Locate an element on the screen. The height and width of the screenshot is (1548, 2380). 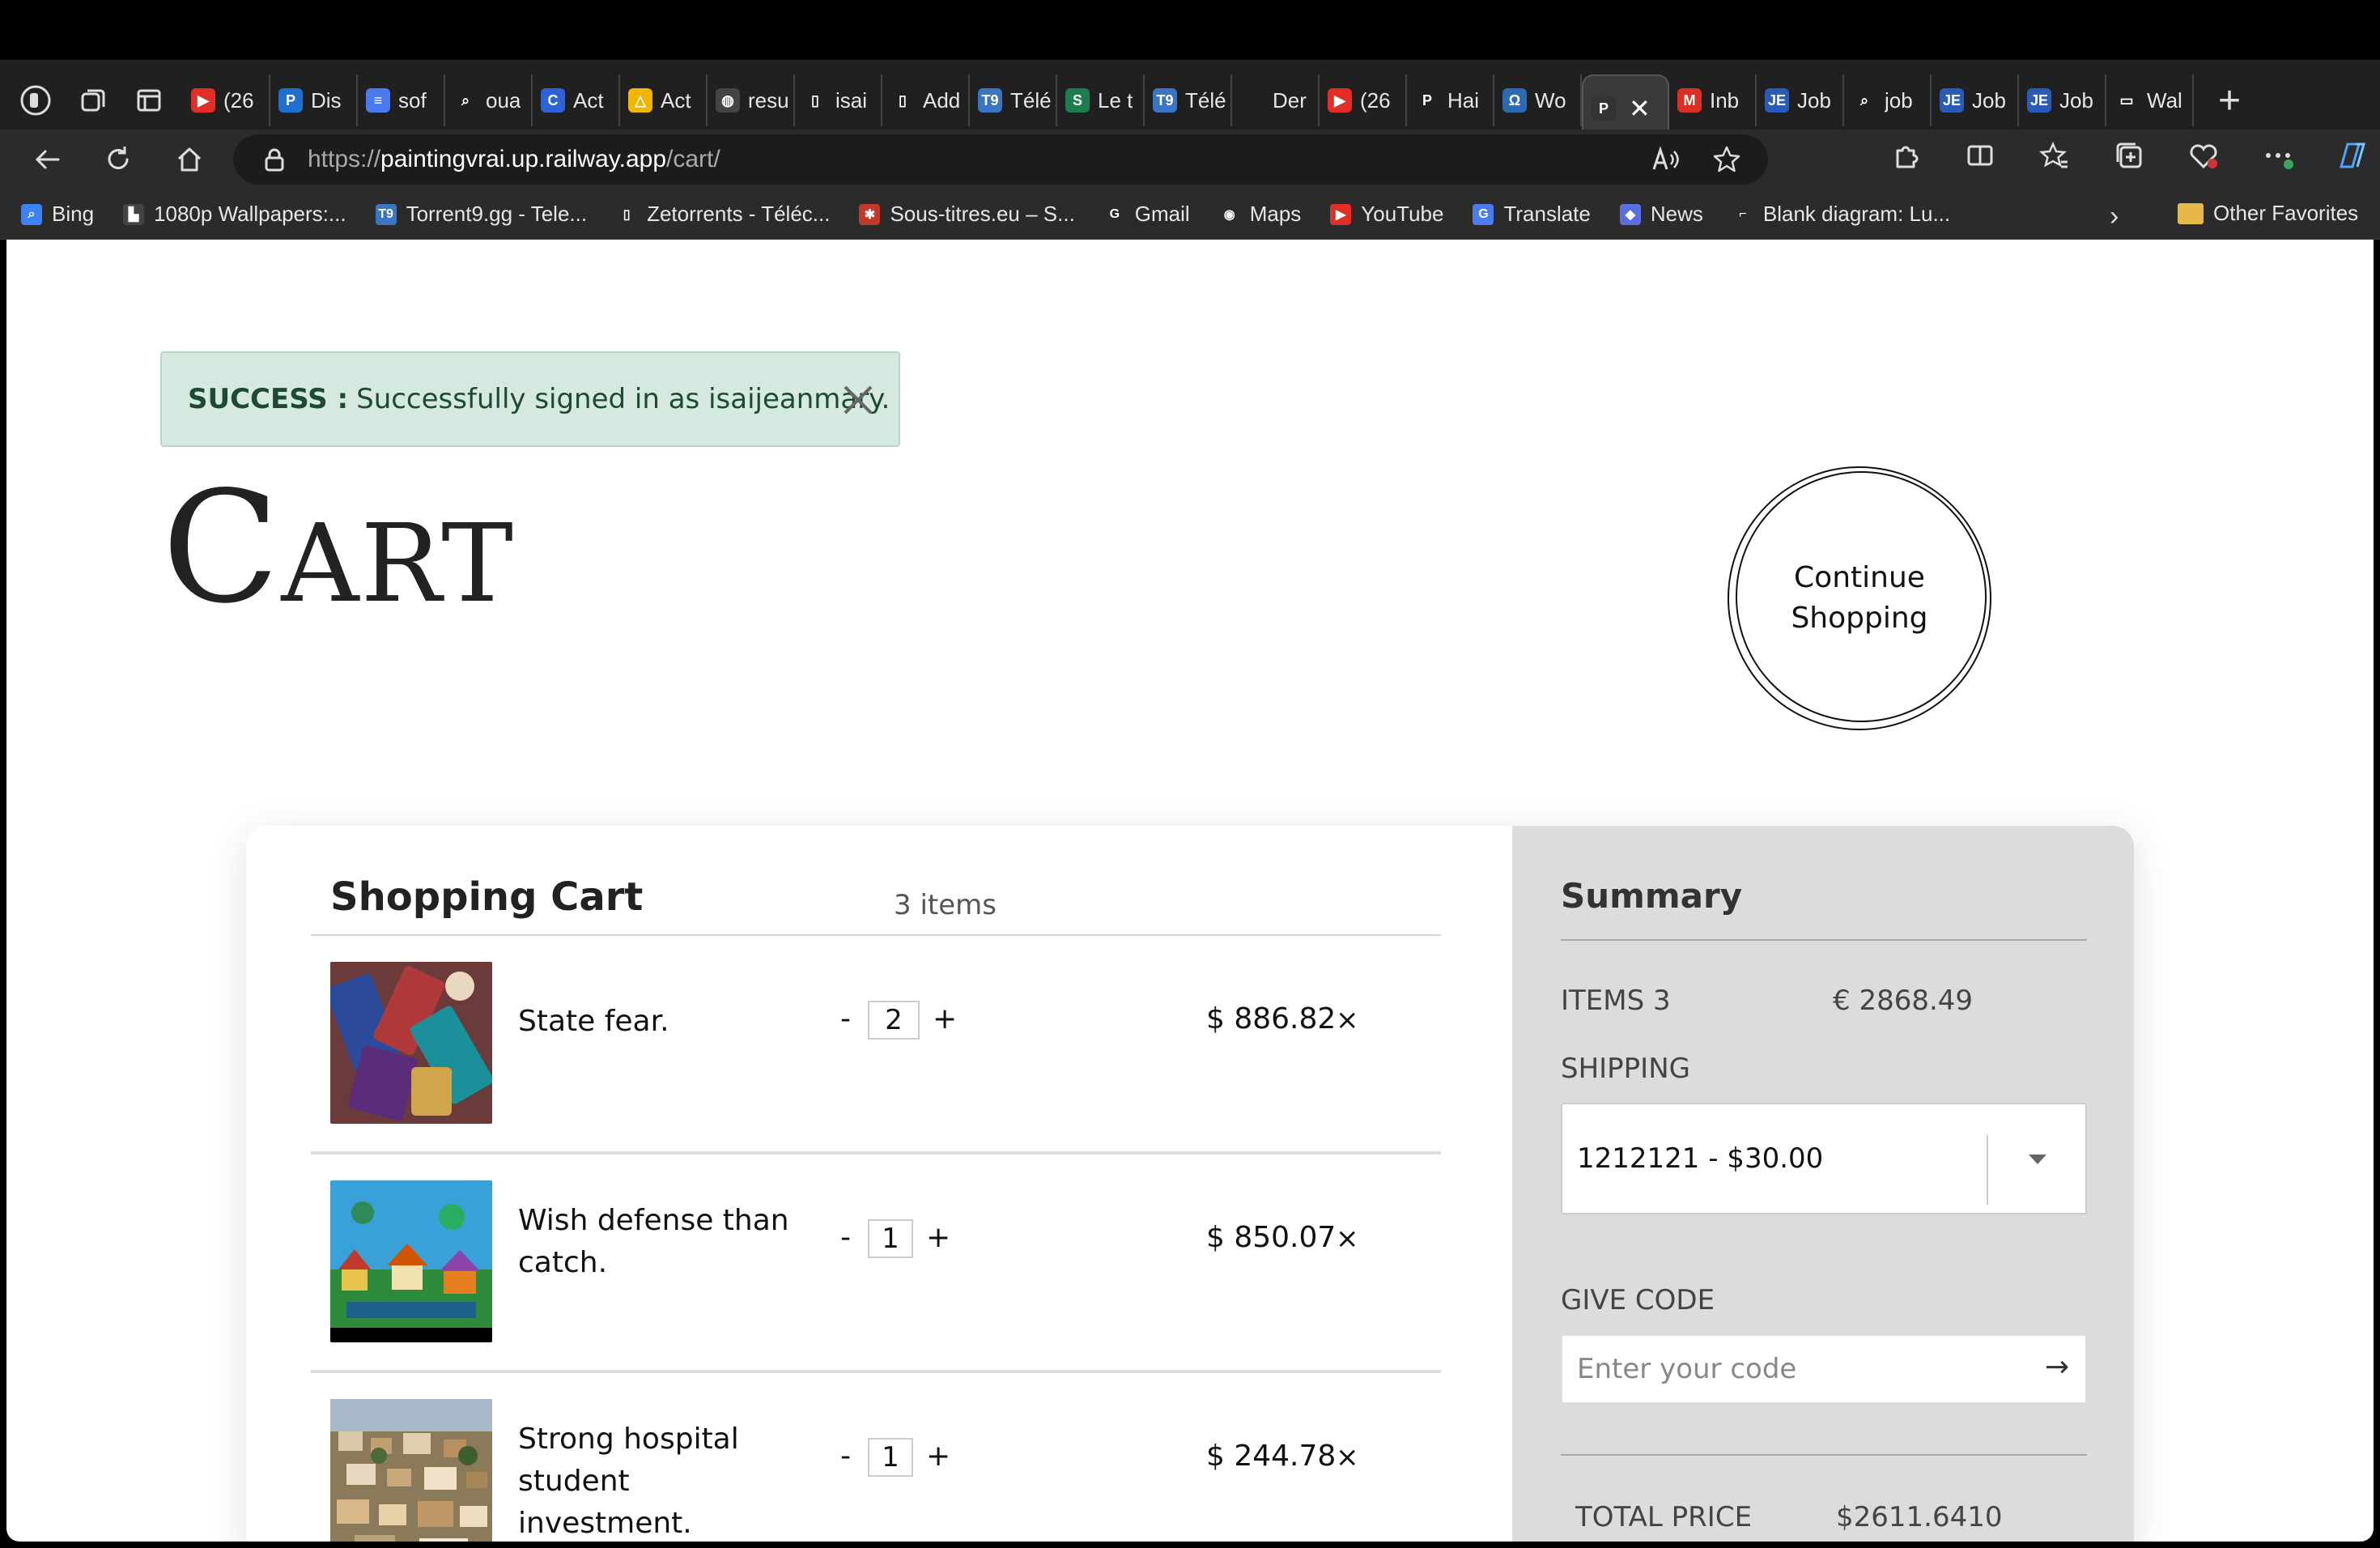
search-icon: ⌕ is located at coordinates (32, 214).